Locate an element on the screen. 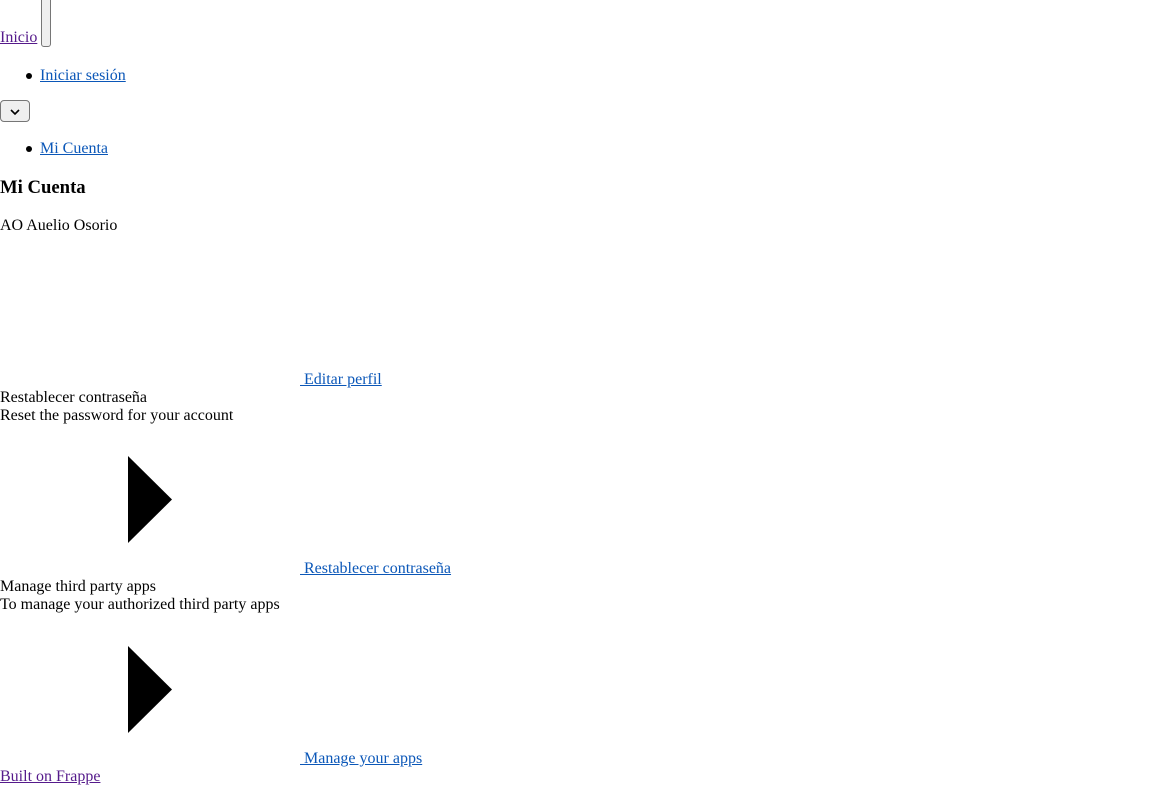  profile-summary: AO Auelio Osorio is located at coordinates (58, 226).